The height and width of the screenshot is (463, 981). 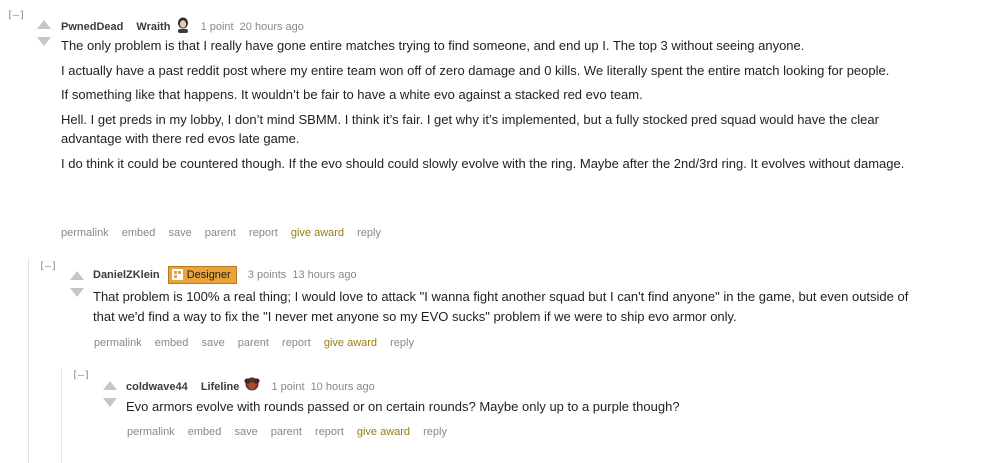 What do you see at coordinates (110, 402) in the screenshot?
I see `downvote-arrow-icon` at bounding box center [110, 402].